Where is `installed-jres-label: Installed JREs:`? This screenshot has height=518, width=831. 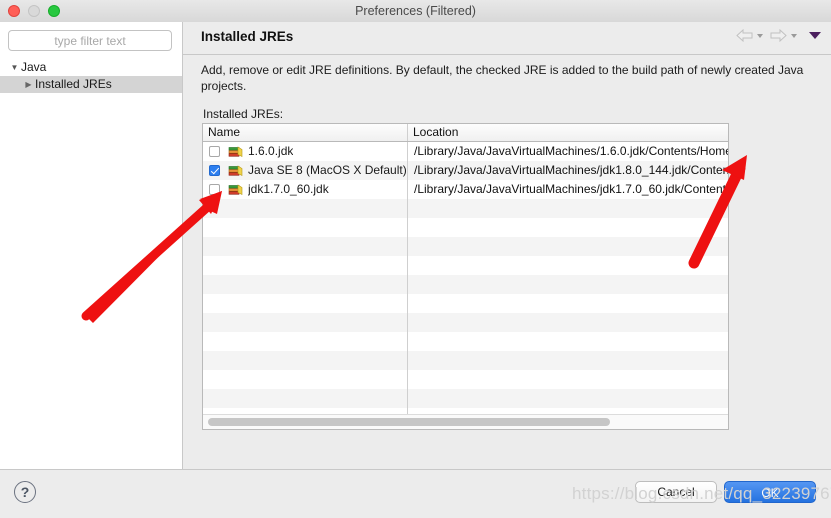 installed-jres-label: Installed JREs: is located at coordinates (243, 114).